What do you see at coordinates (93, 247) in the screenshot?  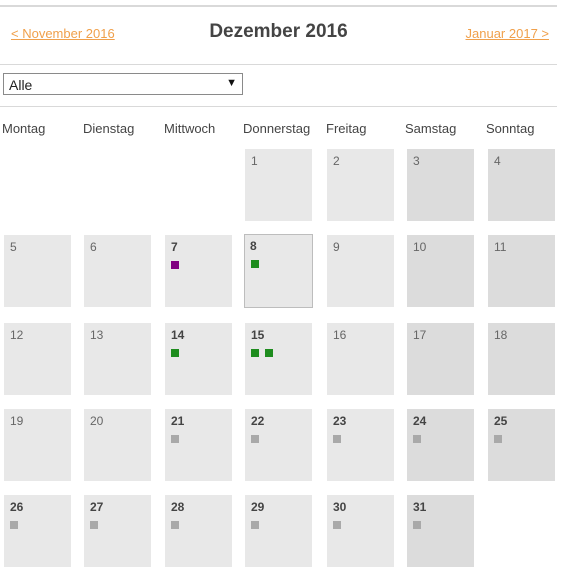 I see `day-number: 6` at bounding box center [93, 247].